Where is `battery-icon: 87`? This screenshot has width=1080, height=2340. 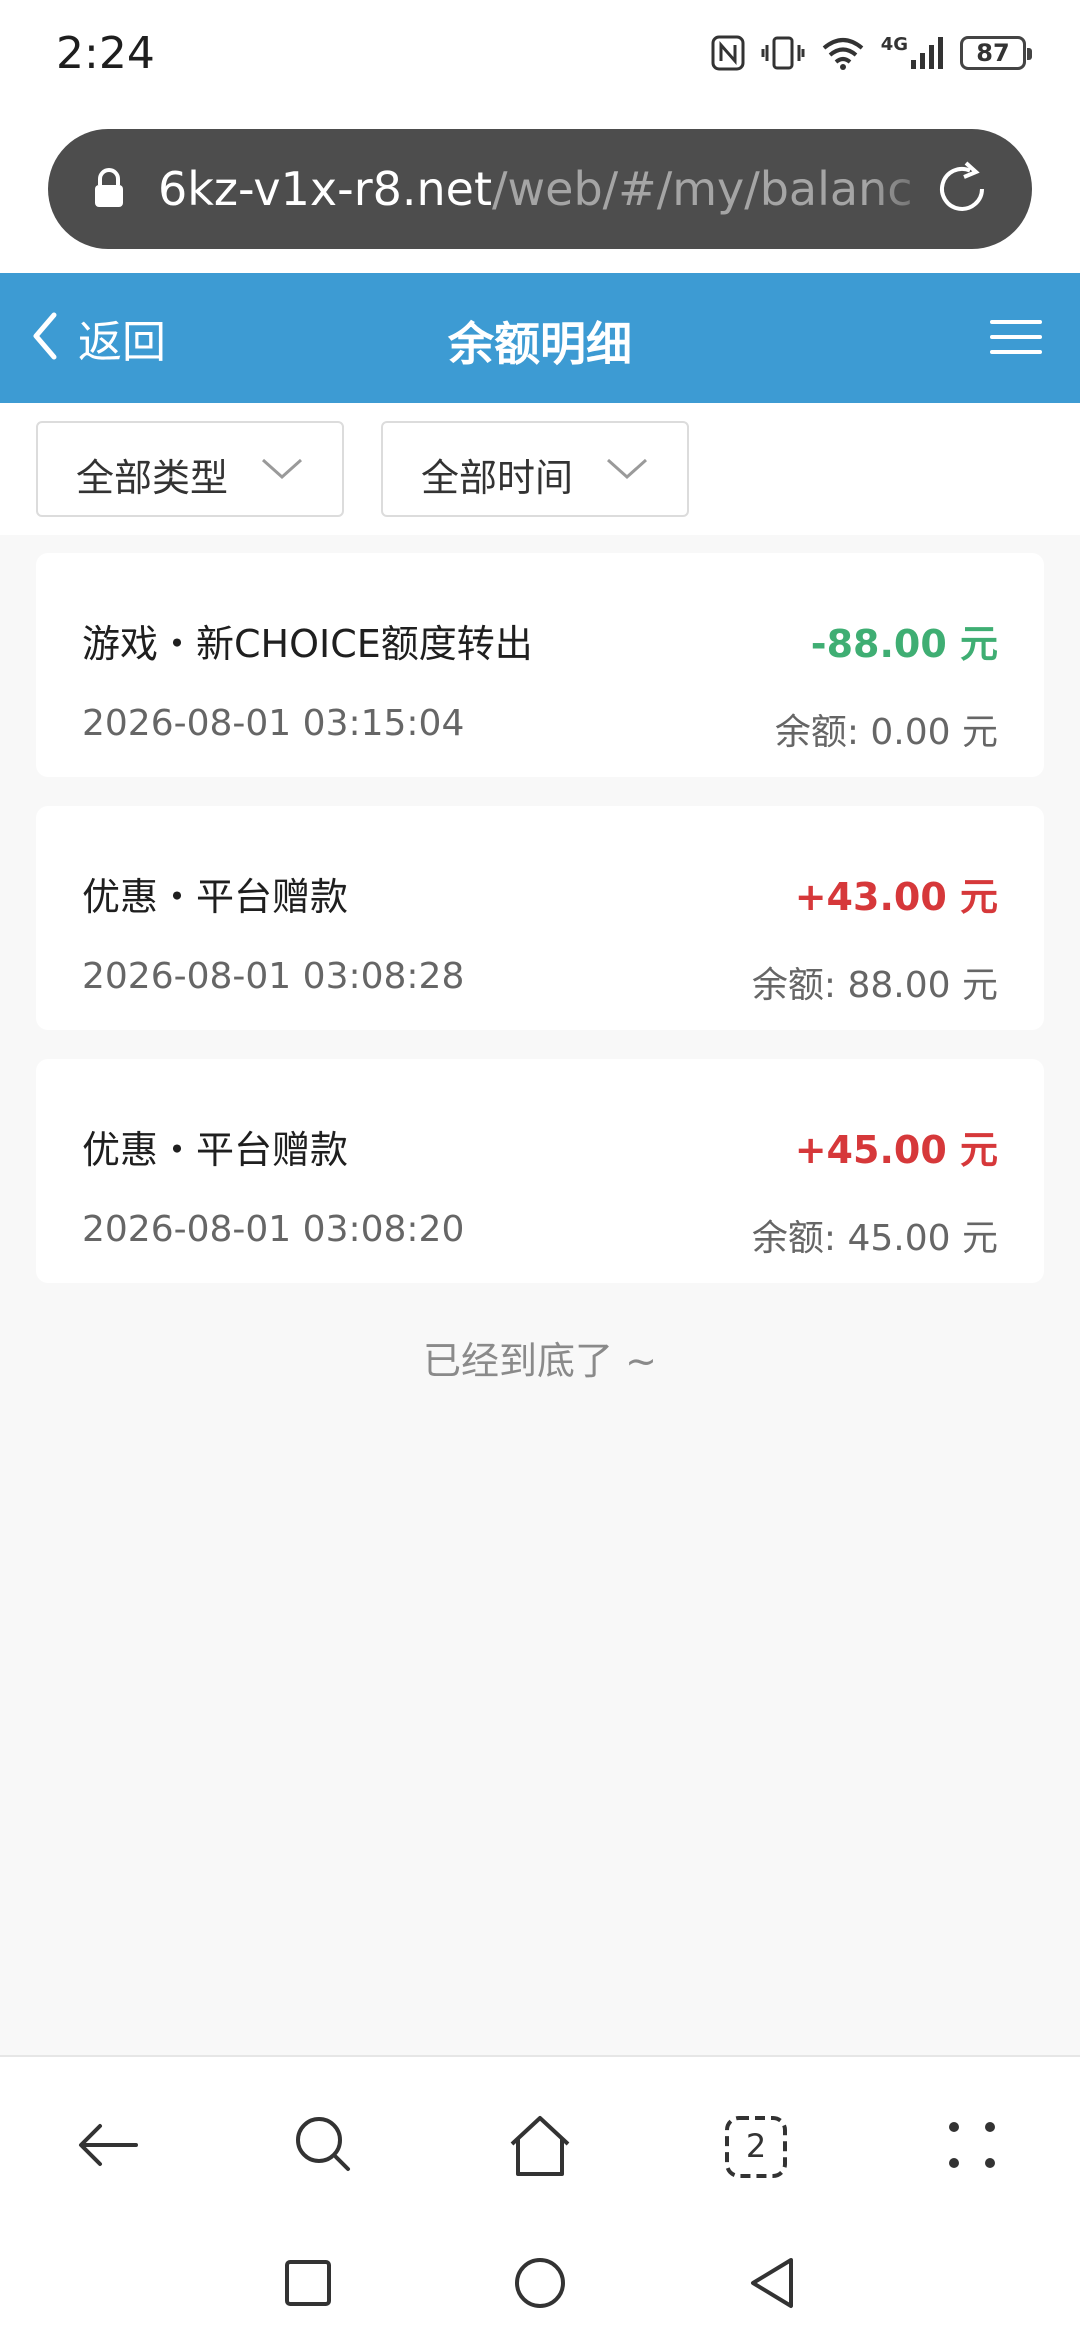
battery-icon: 87 is located at coordinates (996, 53).